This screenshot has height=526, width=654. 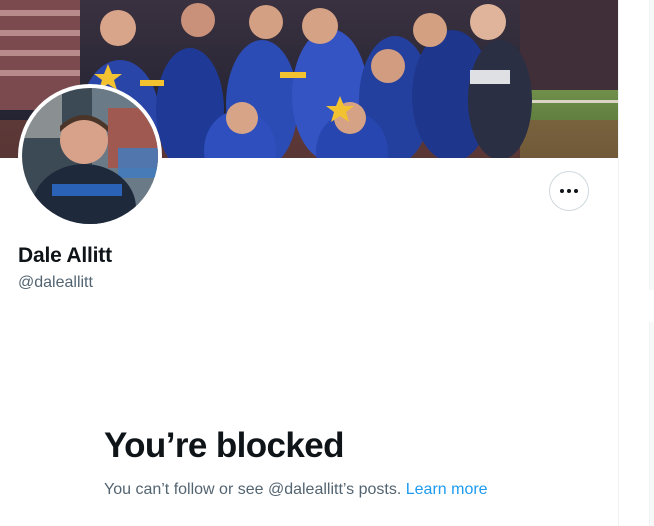 What do you see at coordinates (651, 145) in the screenshot?
I see `sidebar-card-top` at bounding box center [651, 145].